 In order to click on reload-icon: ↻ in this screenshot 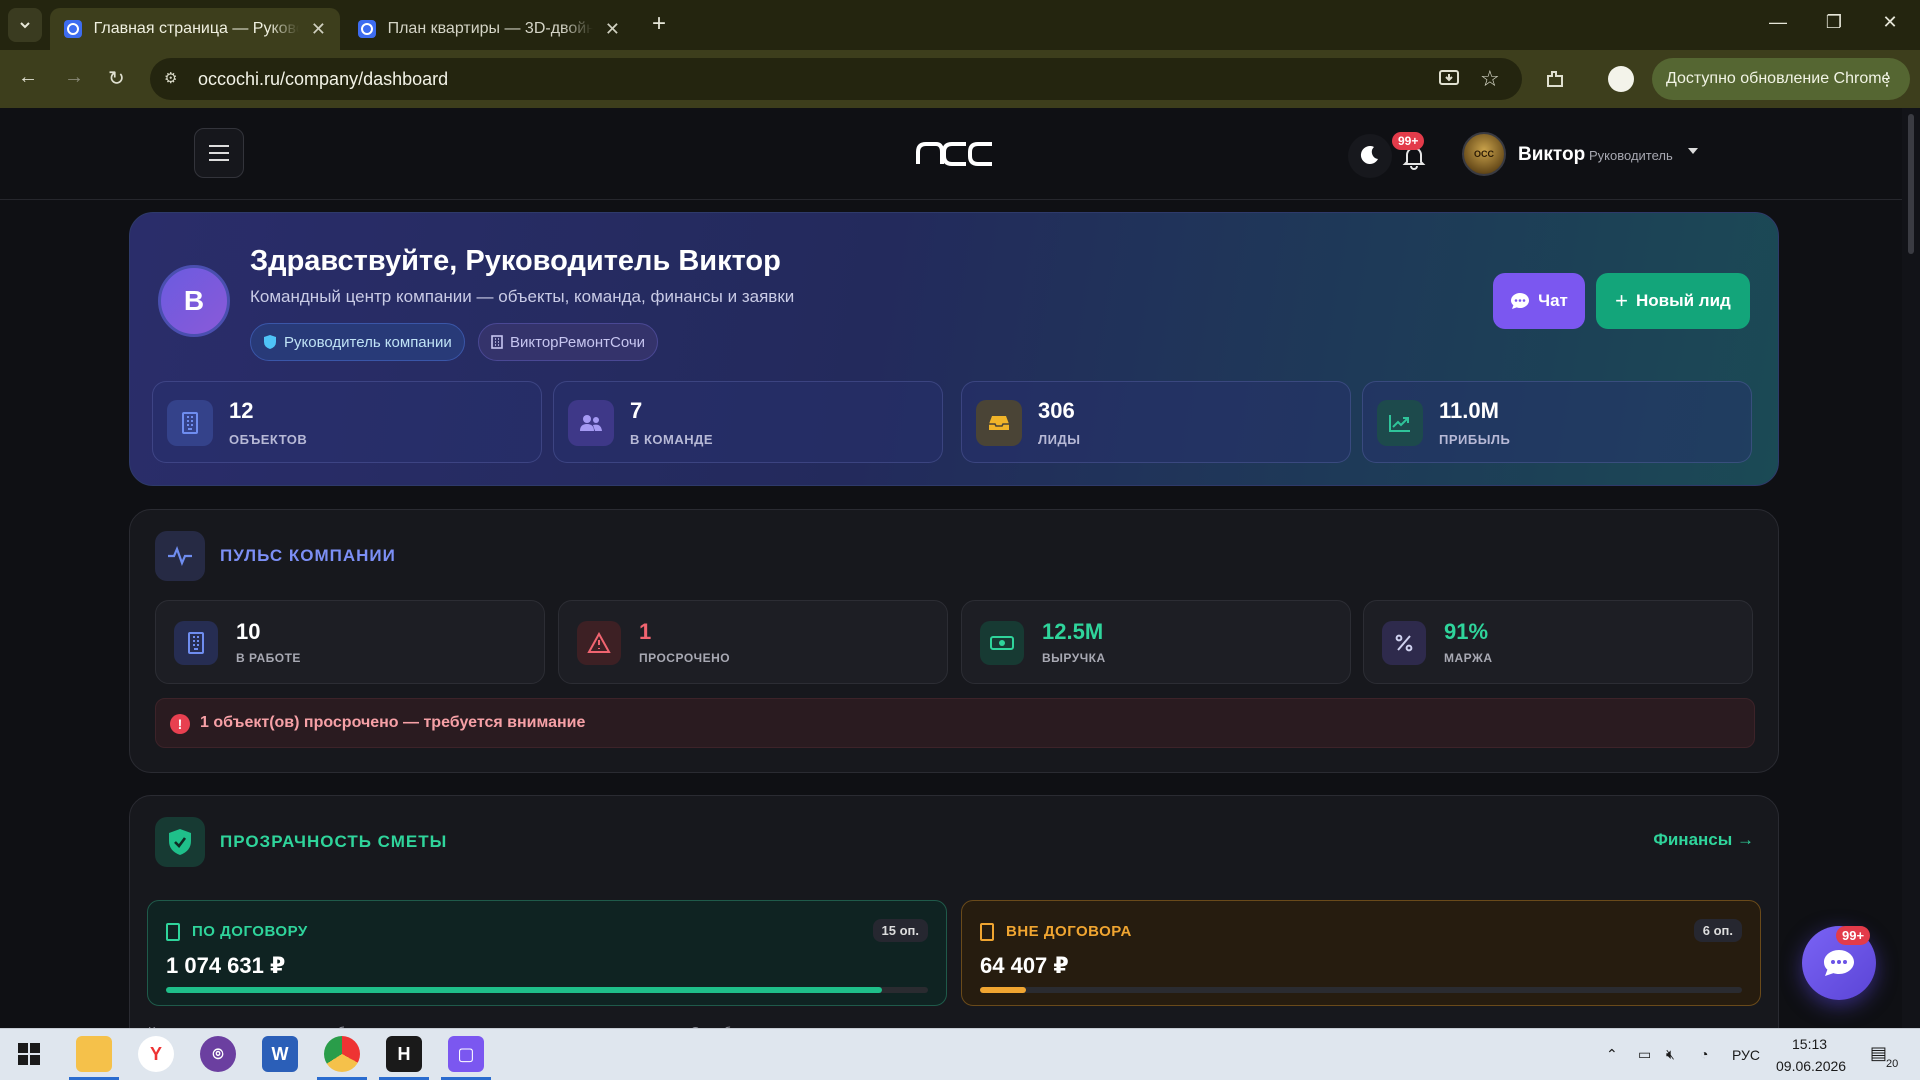, I will do `click(116, 78)`.